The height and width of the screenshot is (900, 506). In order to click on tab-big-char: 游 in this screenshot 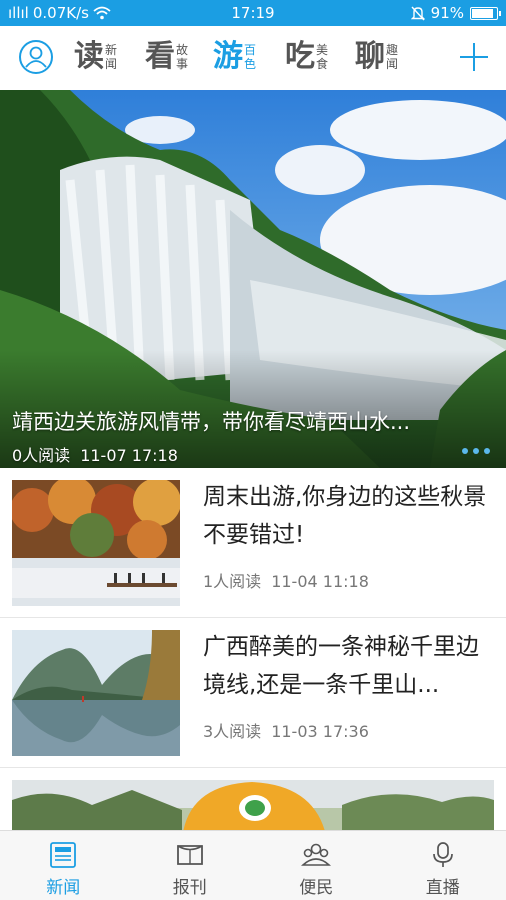, I will do `click(228, 56)`.